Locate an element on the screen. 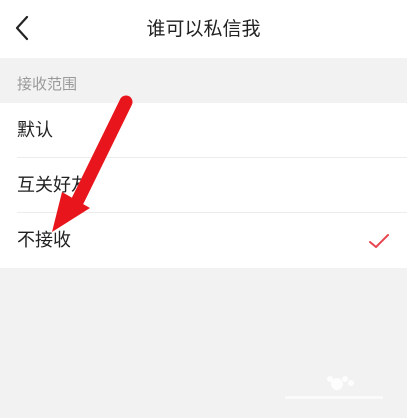 The image size is (407, 418). option-label: 默认 is located at coordinates (35, 130).